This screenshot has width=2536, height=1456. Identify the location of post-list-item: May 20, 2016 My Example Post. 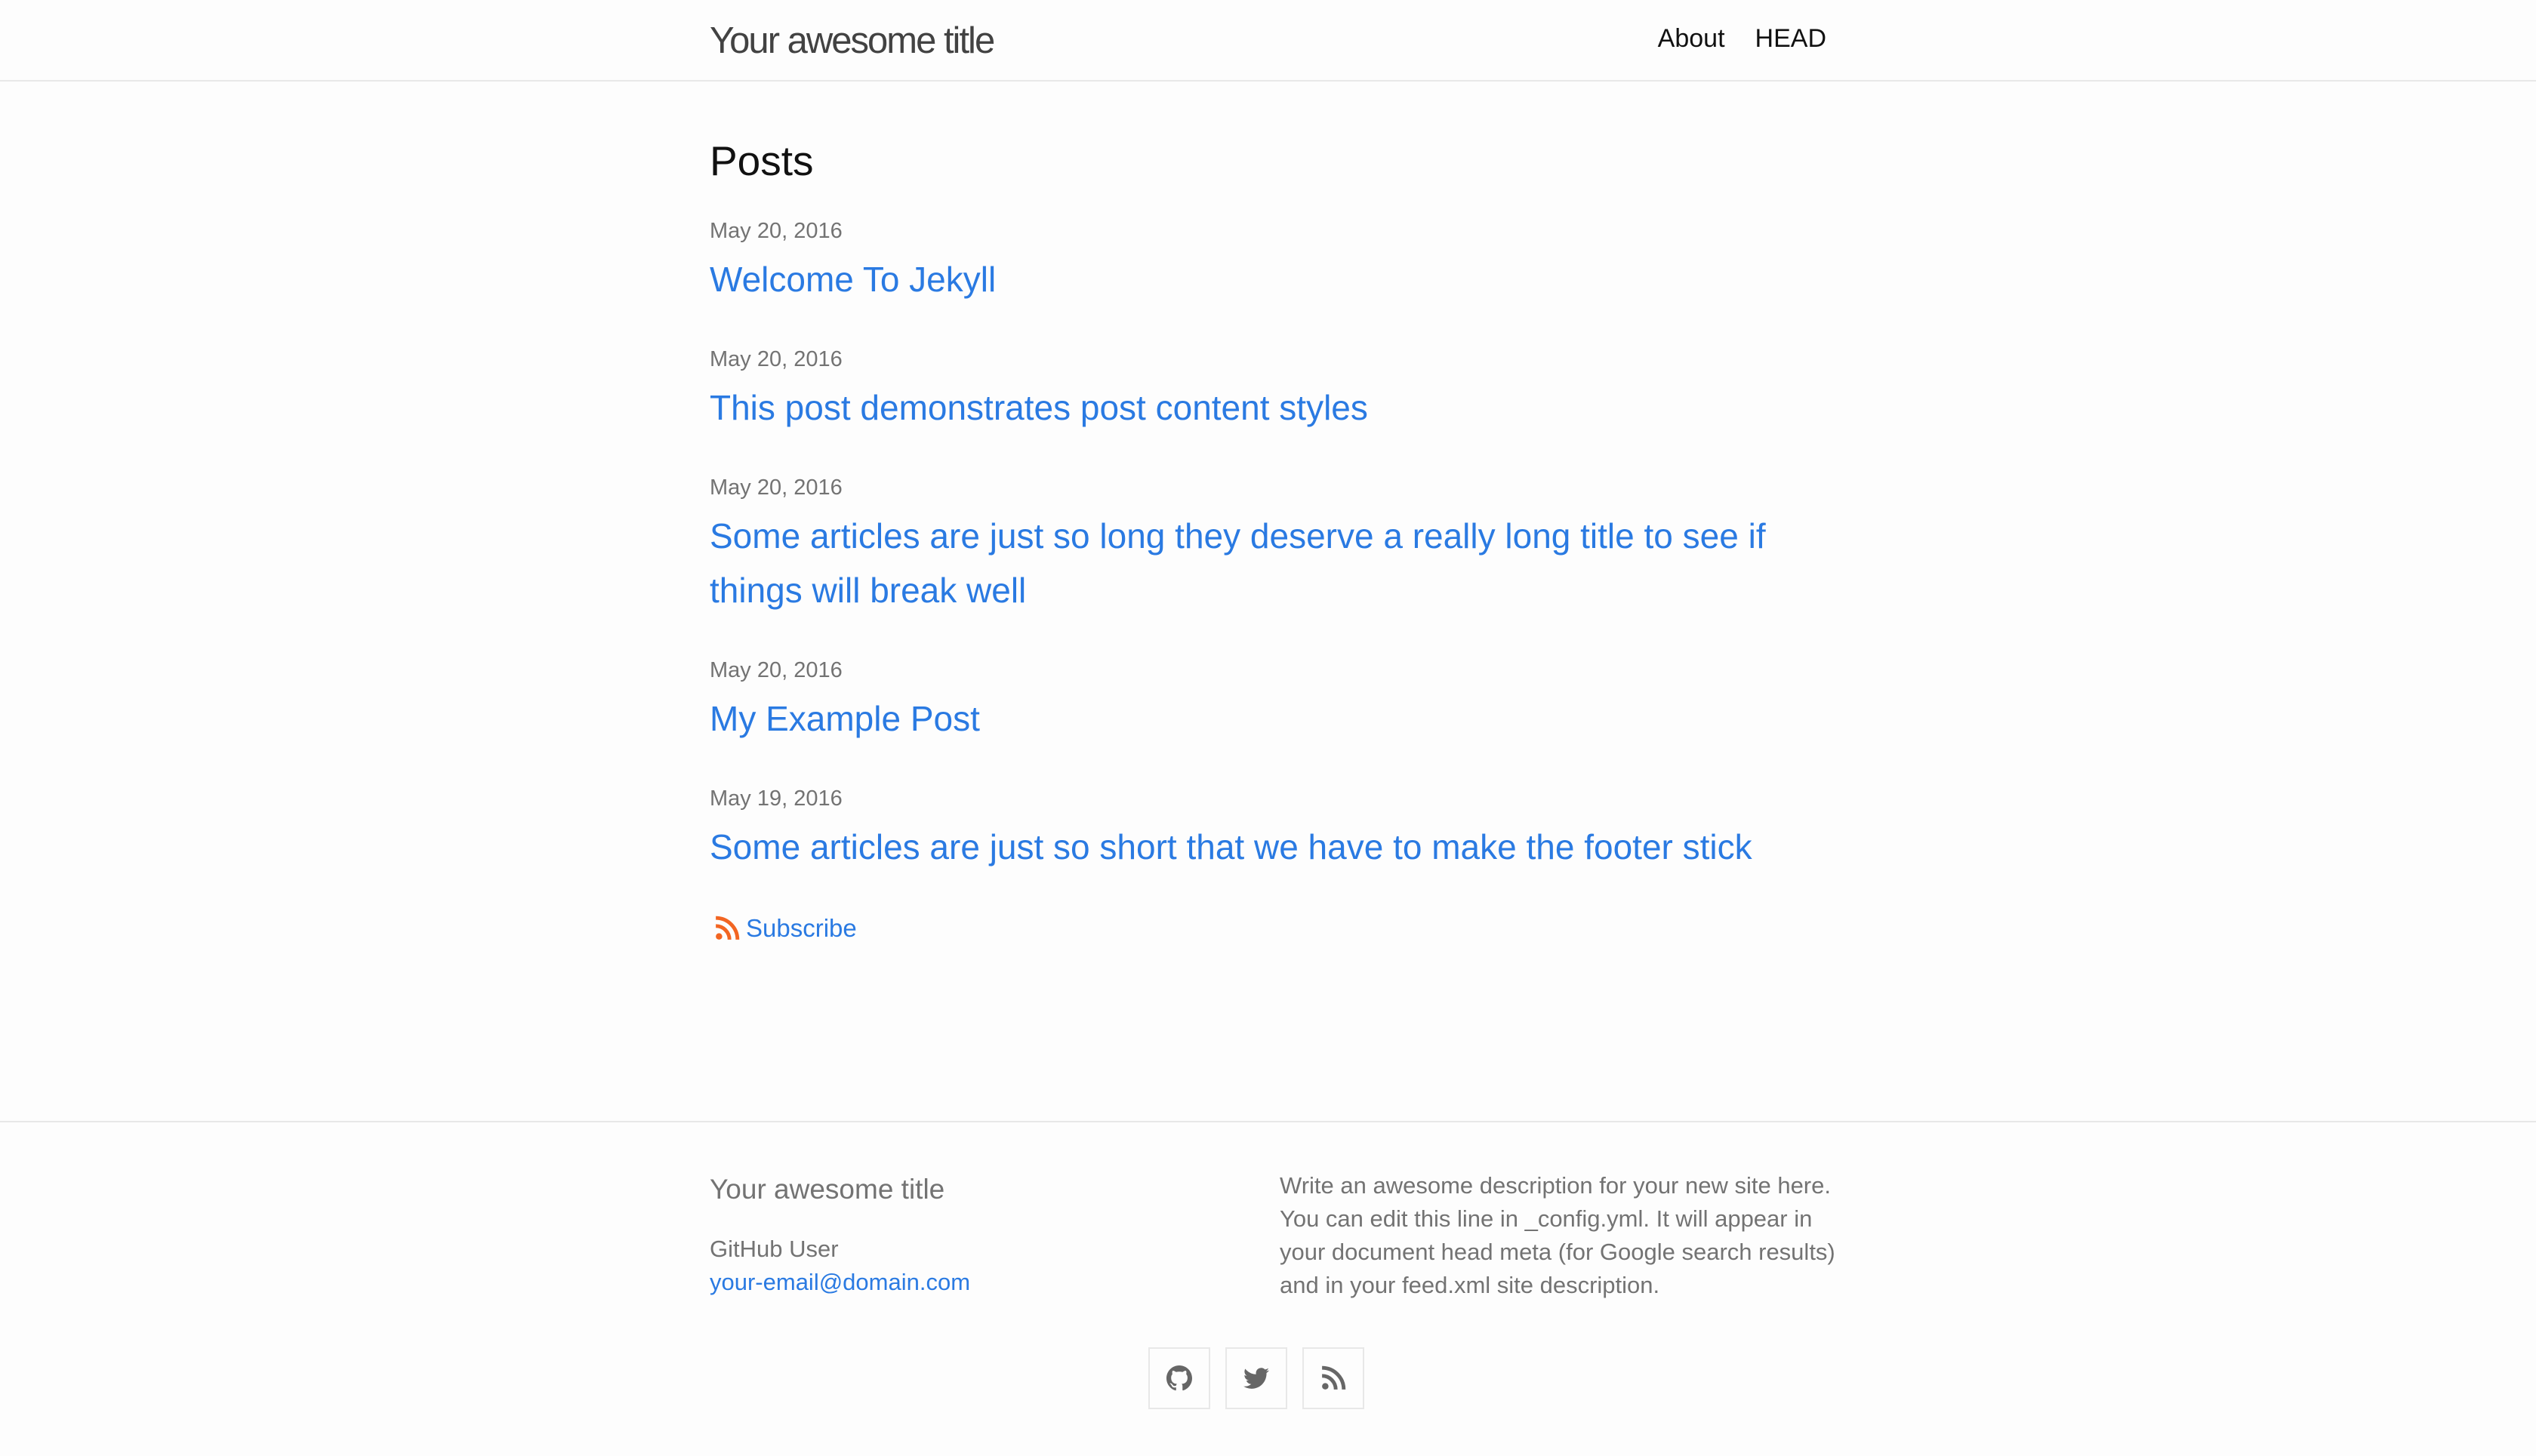
(1268, 701).